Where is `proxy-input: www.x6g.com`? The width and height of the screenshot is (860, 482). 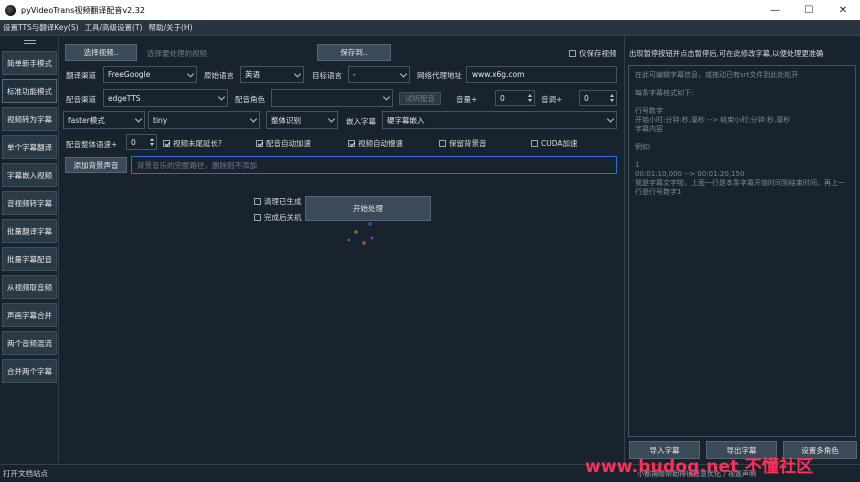 proxy-input: www.x6g.com is located at coordinates (541, 74).